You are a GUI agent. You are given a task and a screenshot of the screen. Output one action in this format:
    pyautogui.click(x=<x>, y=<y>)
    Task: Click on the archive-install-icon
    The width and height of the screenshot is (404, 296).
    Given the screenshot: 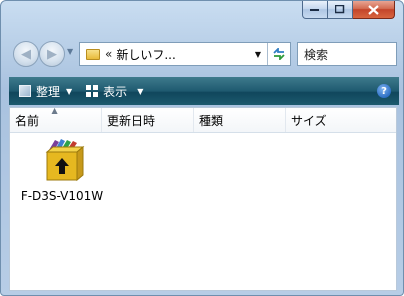 What is the action you would take?
    pyautogui.click(x=65, y=160)
    